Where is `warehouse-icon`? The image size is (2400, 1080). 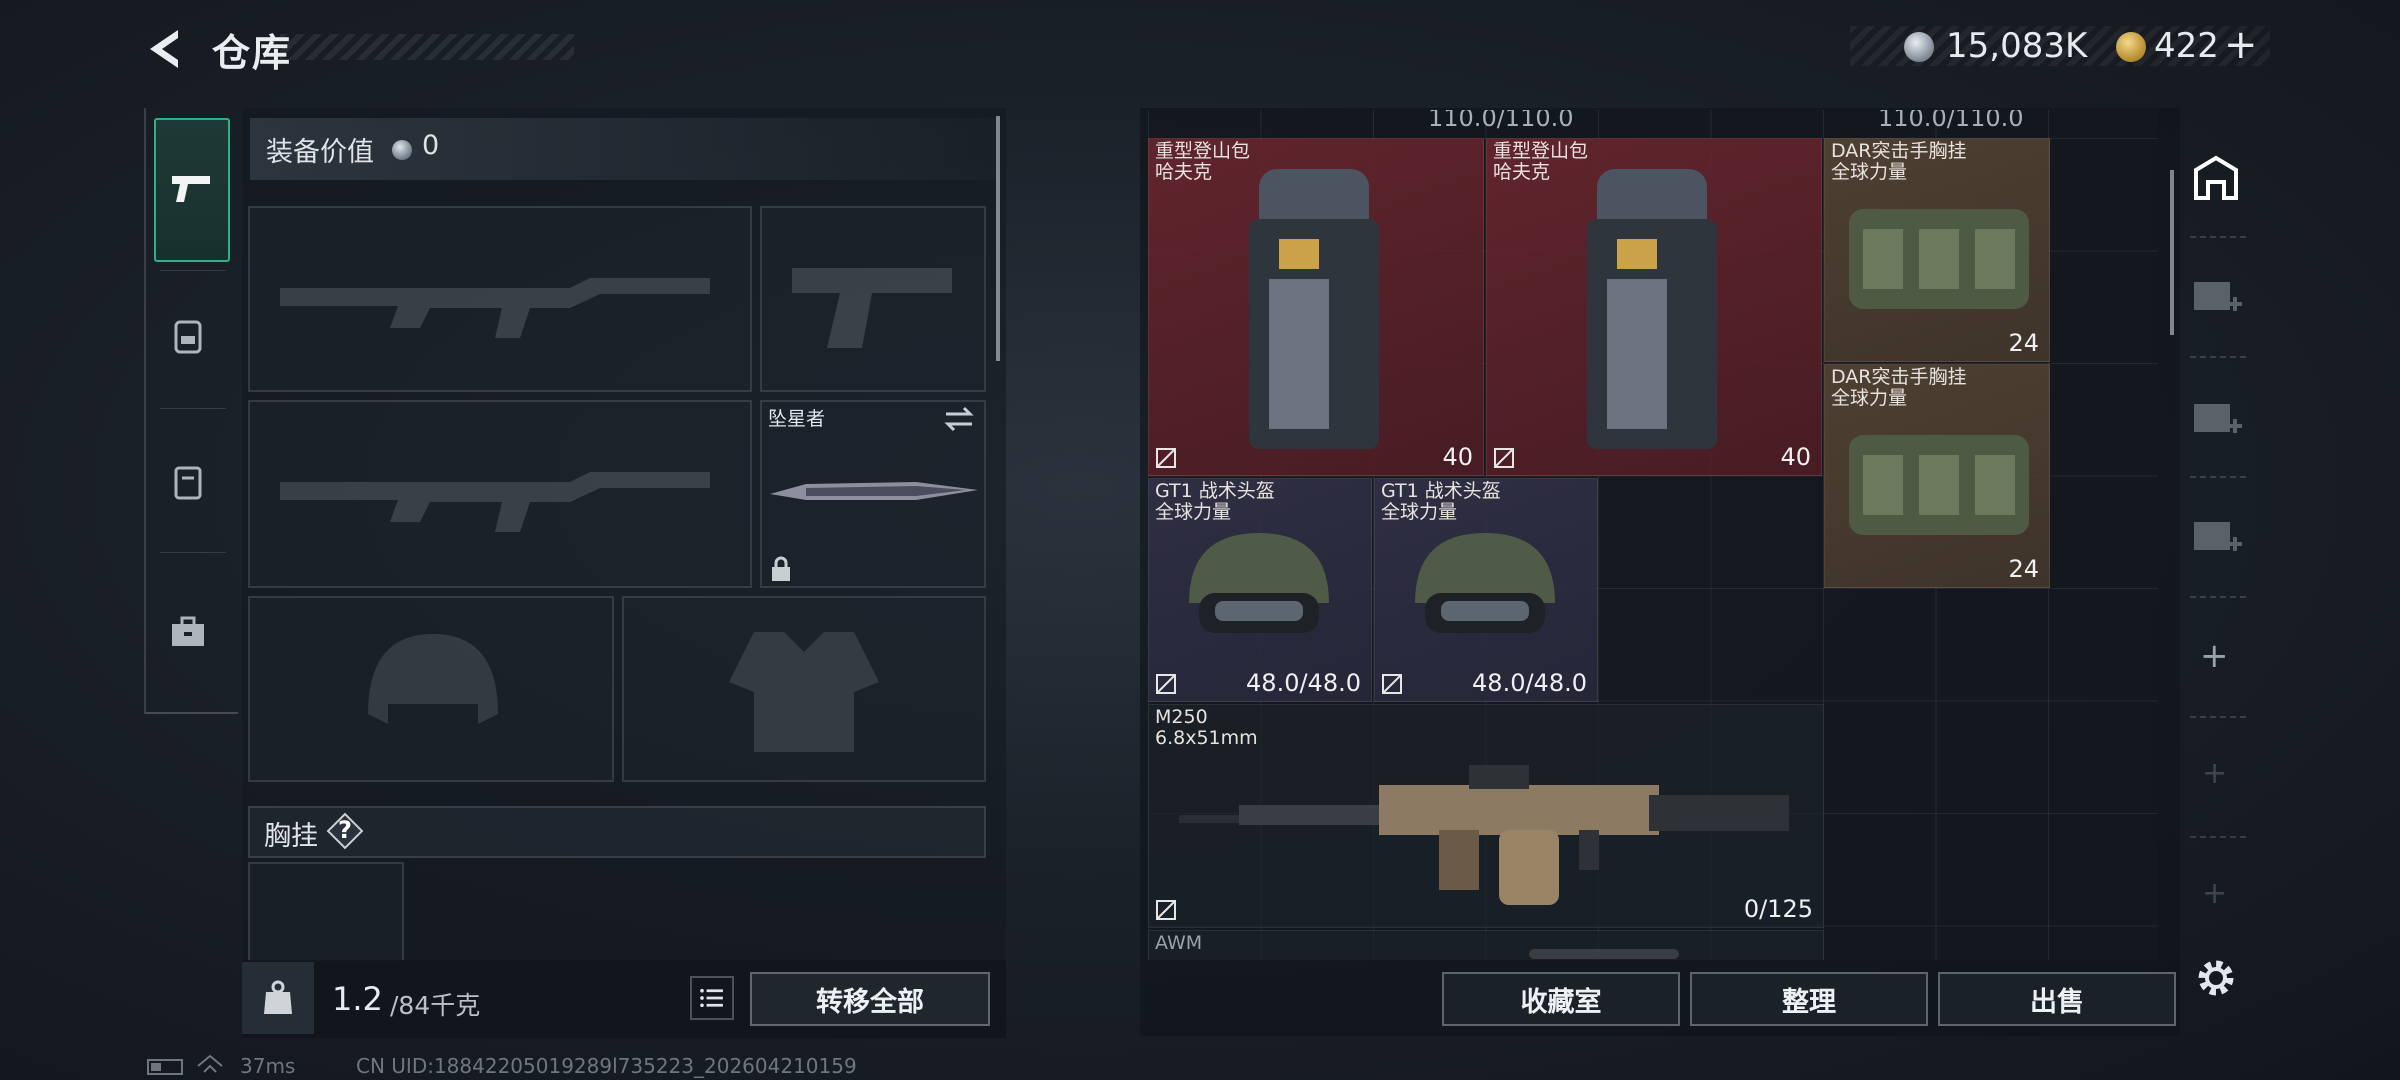 warehouse-icon is located at coordinates (2216, 178).